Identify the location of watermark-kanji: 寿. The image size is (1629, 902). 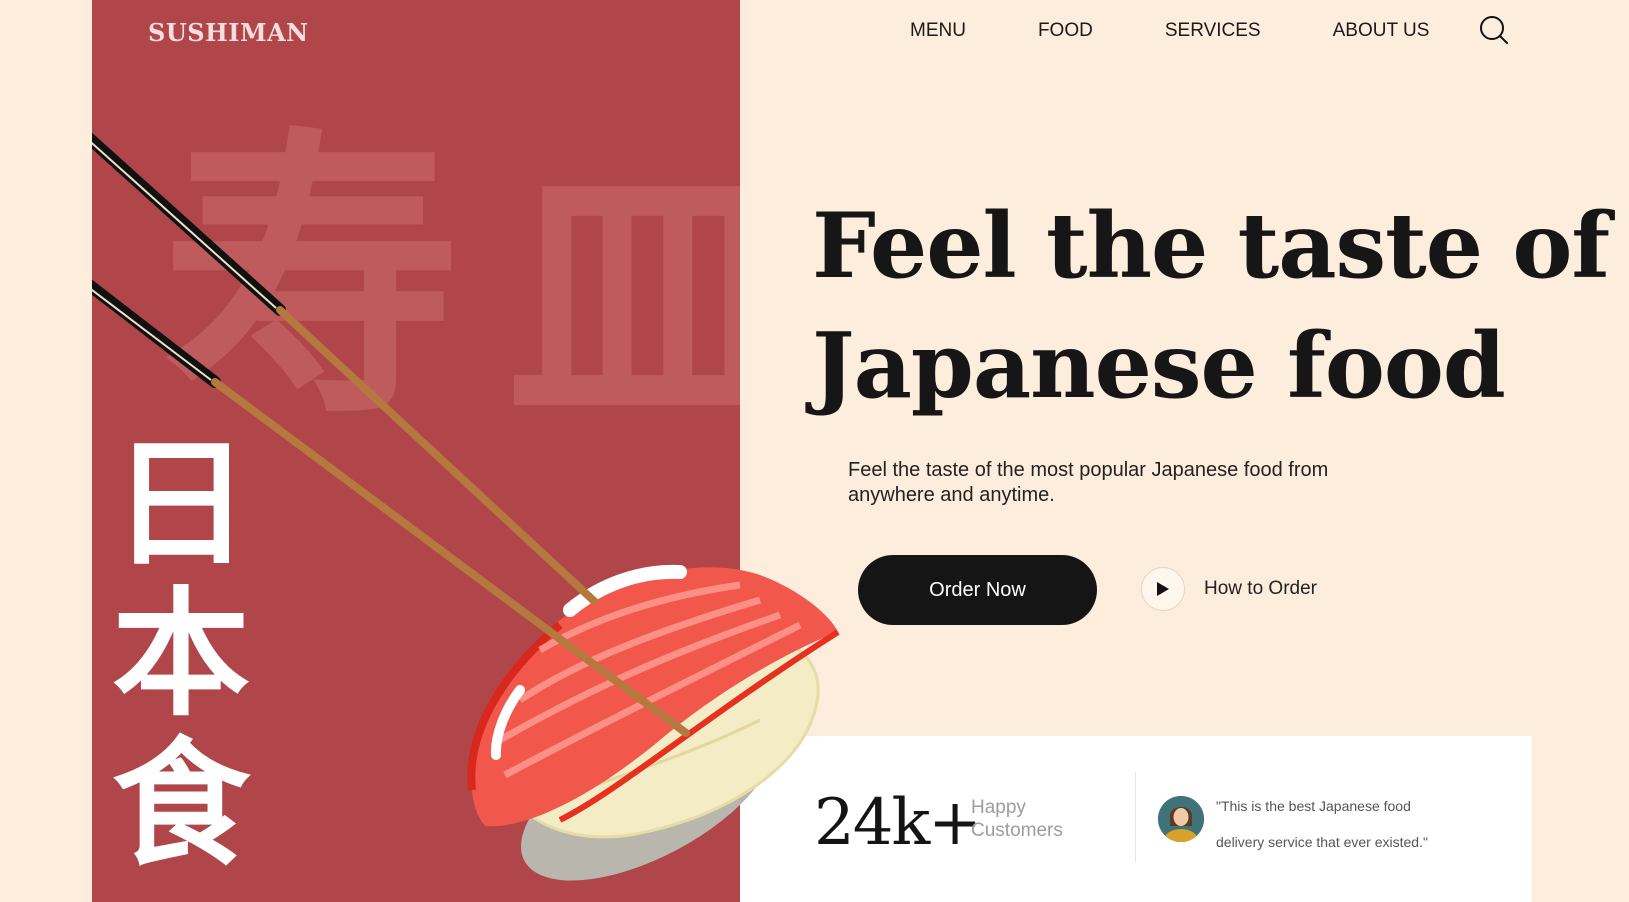
(312, 279).